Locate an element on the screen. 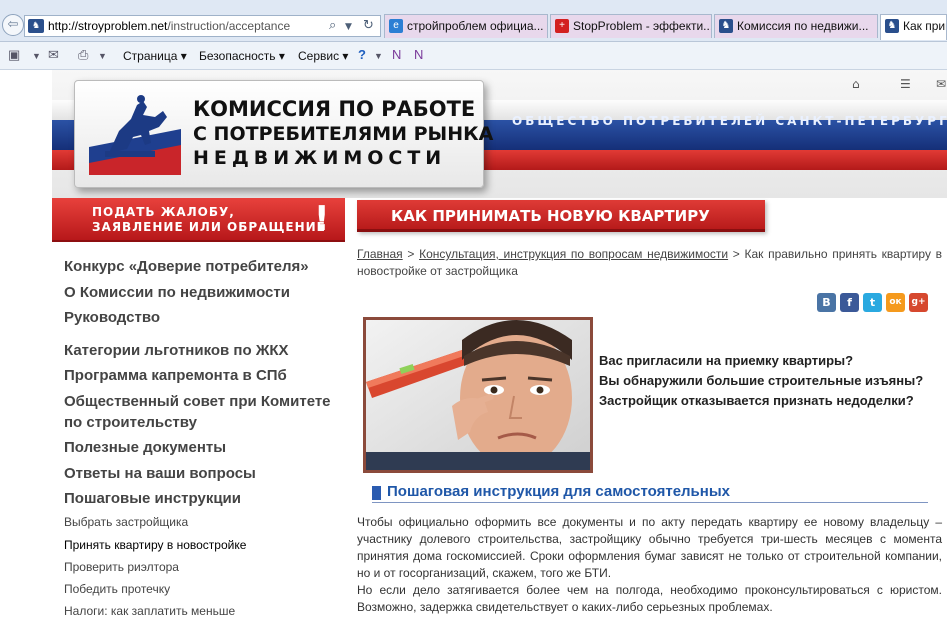 This screenshot has height=628, width=947. tab-label: Как прини is located at coordinates (924, 26).